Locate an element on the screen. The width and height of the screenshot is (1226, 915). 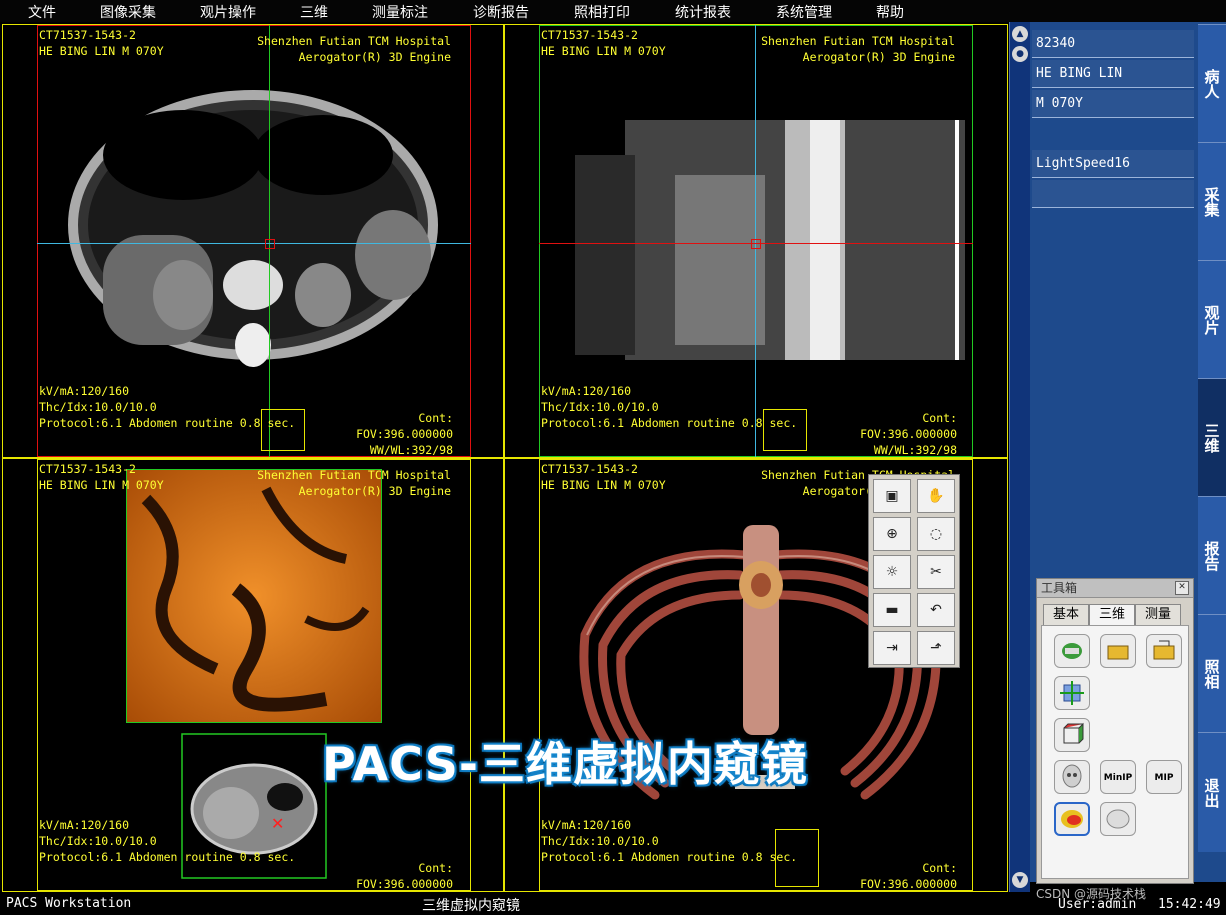
side-tab-report: 报告 is located at coordinates (1212, 555).